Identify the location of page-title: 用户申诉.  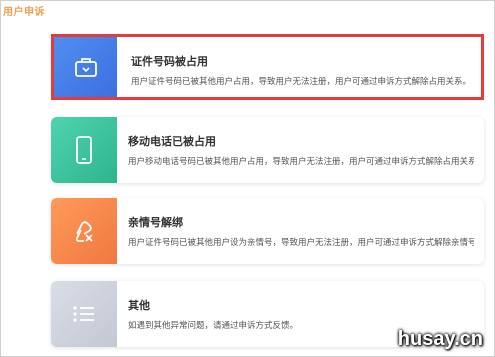
(24, 12).